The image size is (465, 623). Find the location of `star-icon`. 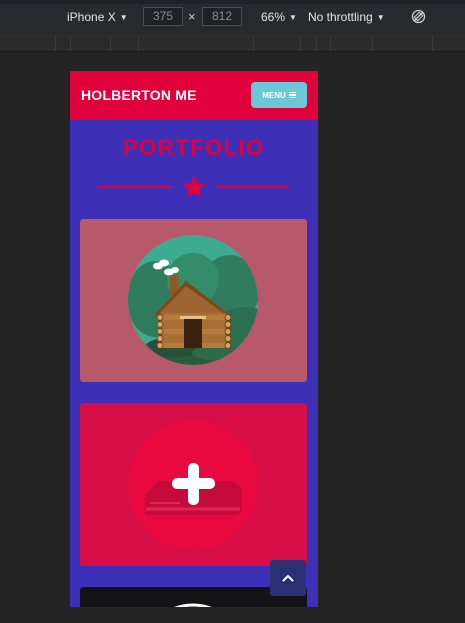

star-icon is located at coordinates (194, 186).